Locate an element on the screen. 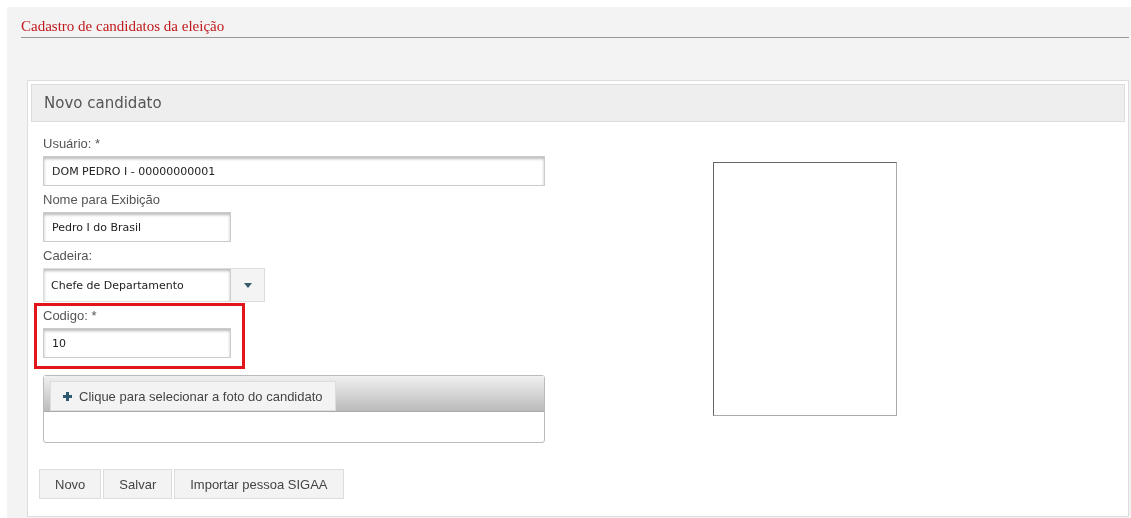  dropdown: Chefe de Departamento is located at coordinates (154, 285).